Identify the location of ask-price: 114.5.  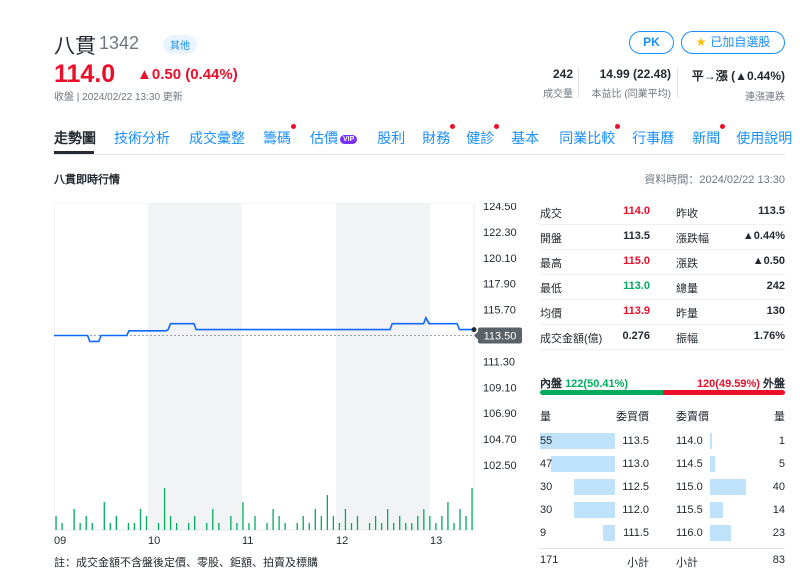
(689, 469).